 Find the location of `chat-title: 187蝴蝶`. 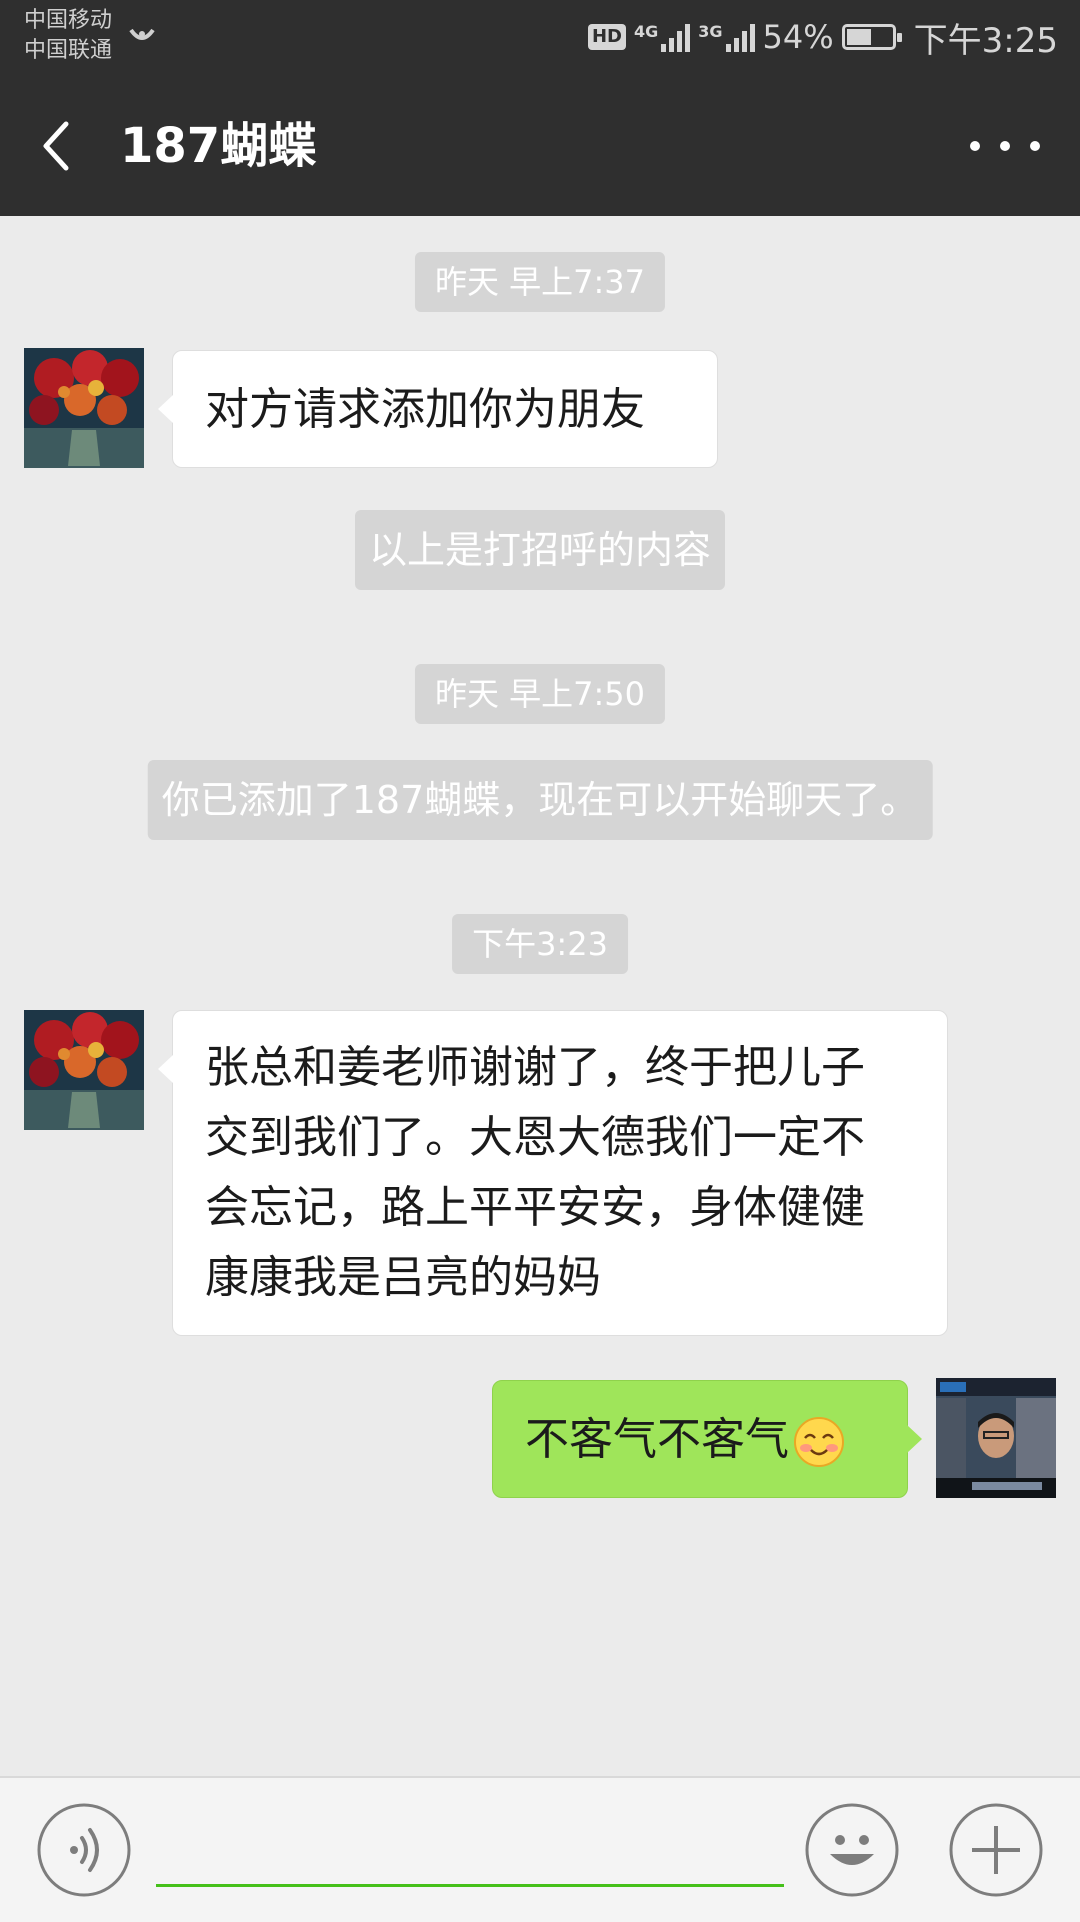

chat-title: 187蝴蝶 is located at coordinates (218, 146).